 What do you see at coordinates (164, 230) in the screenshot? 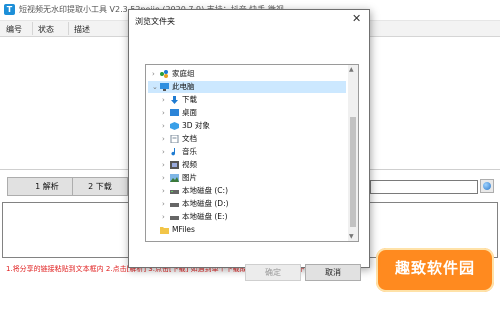
I see `folder-icon` at bounding box center [164, 230].